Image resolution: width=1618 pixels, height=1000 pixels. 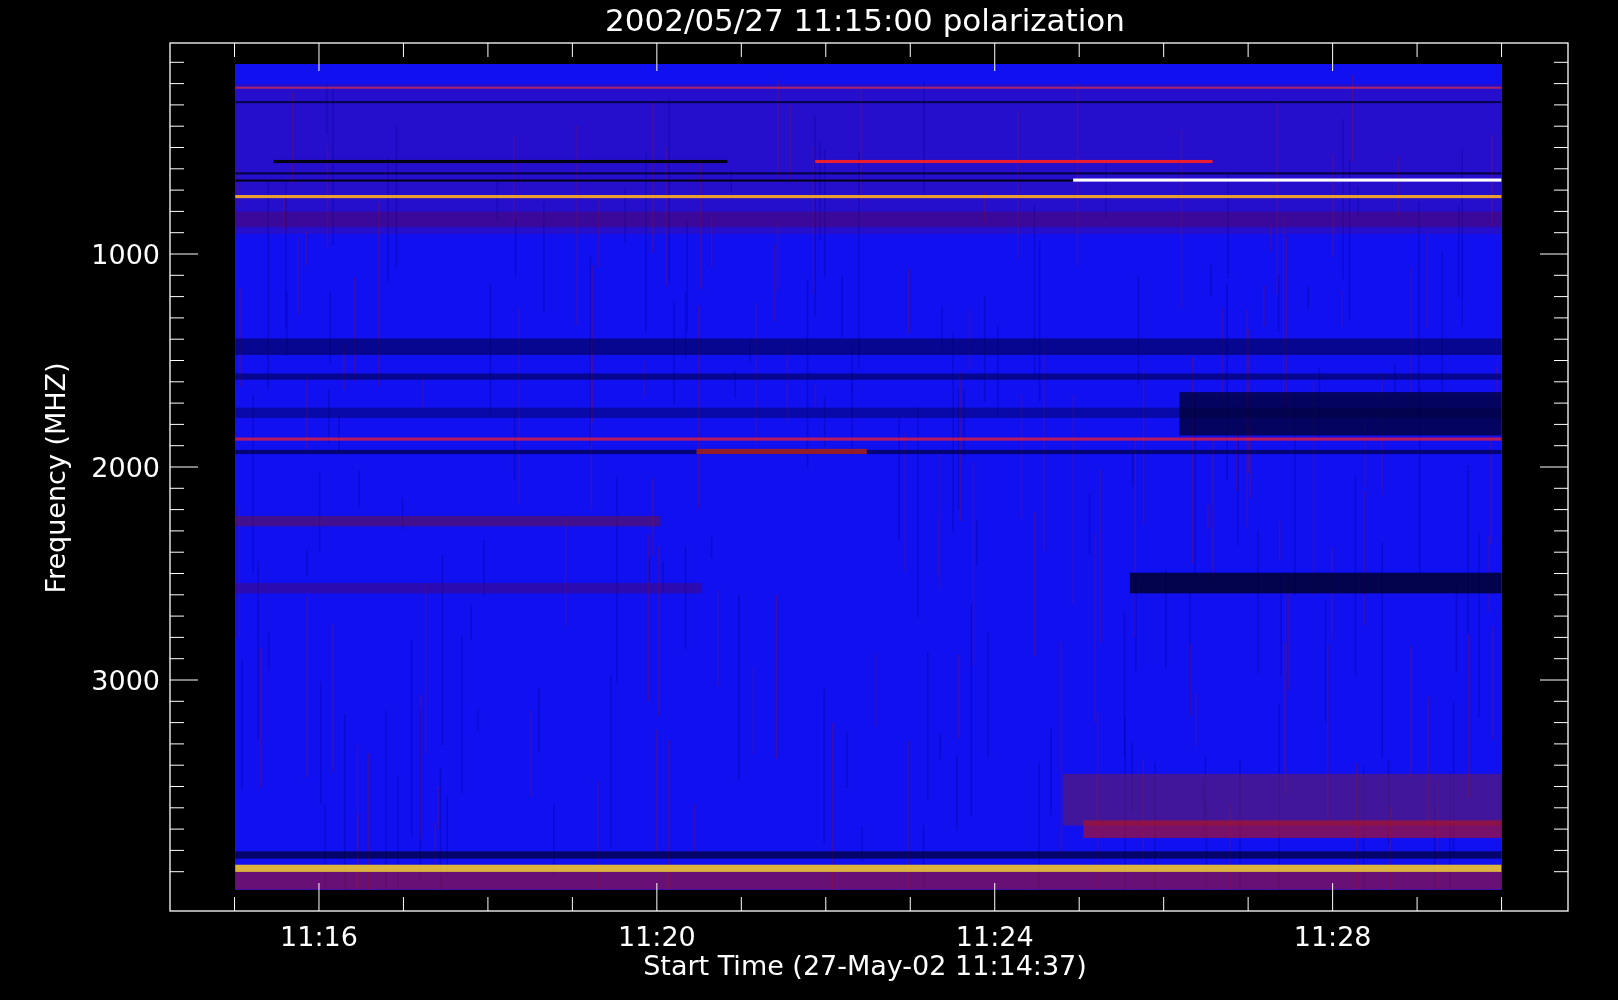 What do you see at coordinates (865, 965) in the screenshot?
I see `x-axis-label: Start Time (27-May-02 11:14:37)` at bounding box center [865, 965].